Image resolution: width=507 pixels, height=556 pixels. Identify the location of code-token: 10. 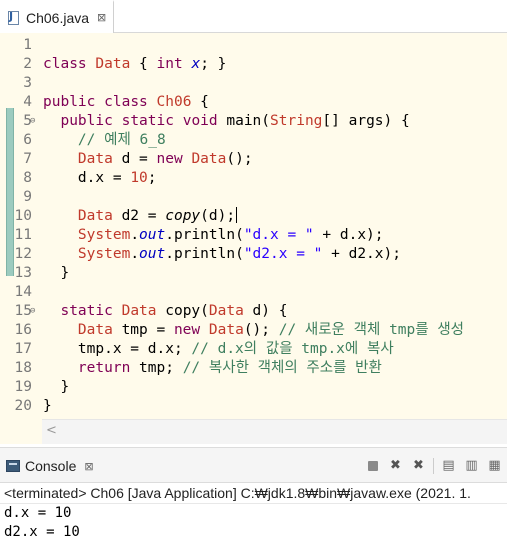
(139, 178).